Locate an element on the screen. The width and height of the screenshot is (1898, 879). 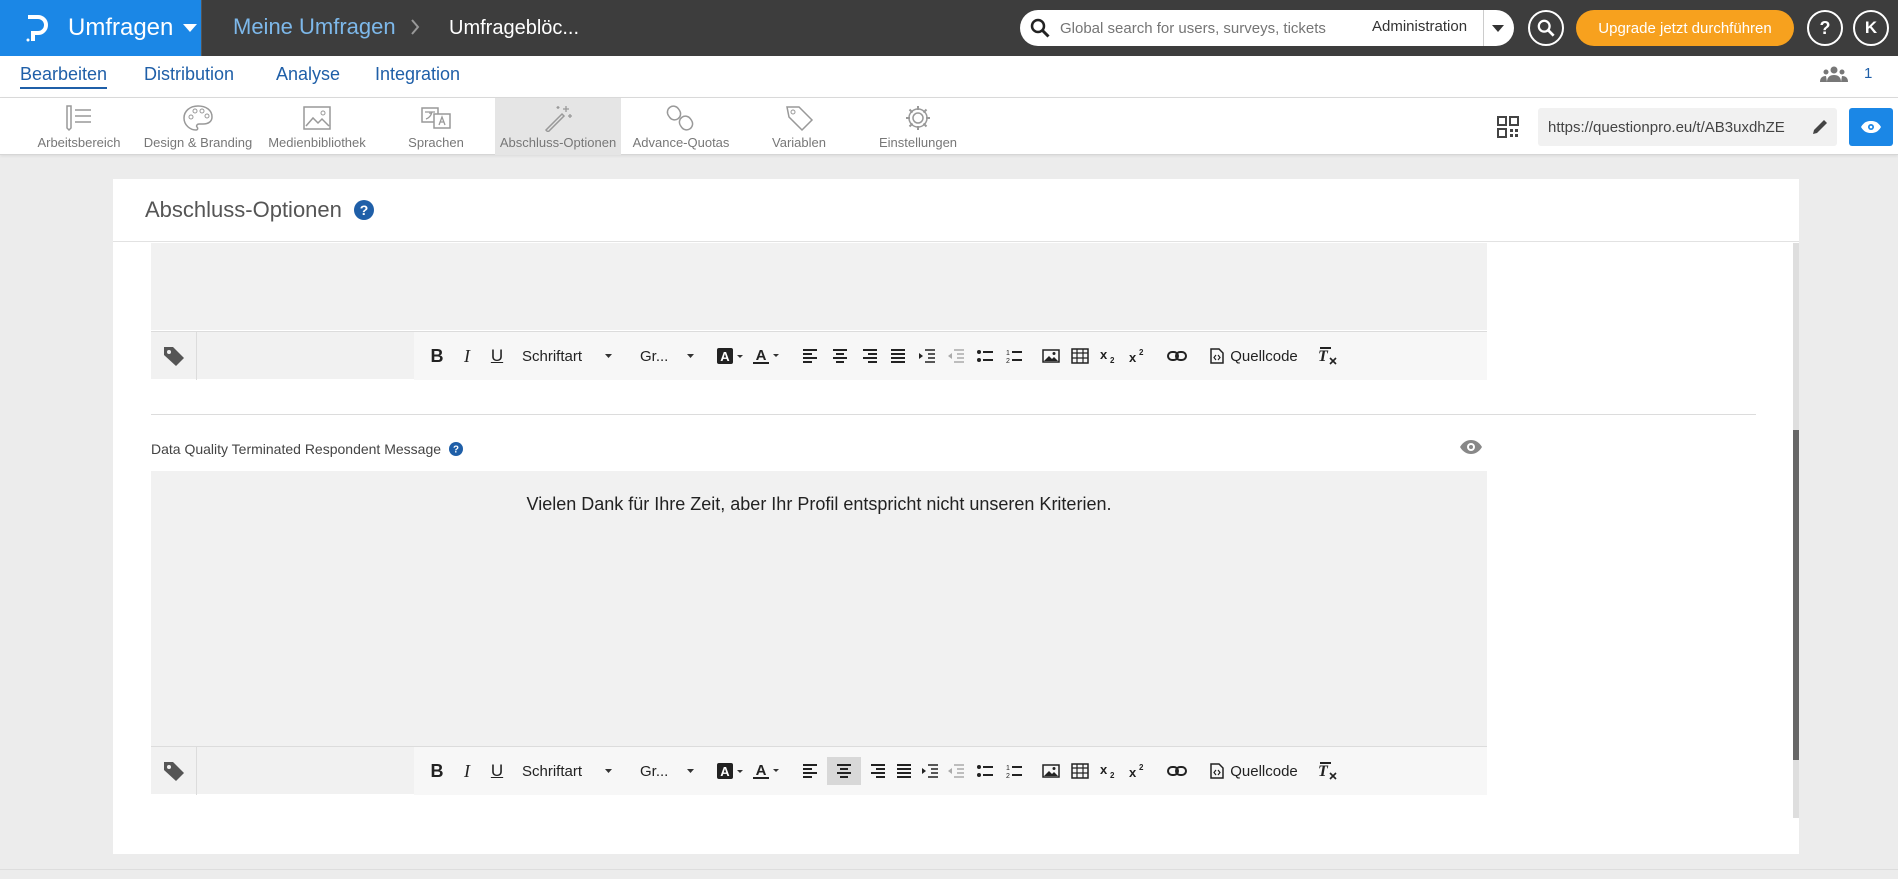
eye-icon is located at coordinates (1871, 127).